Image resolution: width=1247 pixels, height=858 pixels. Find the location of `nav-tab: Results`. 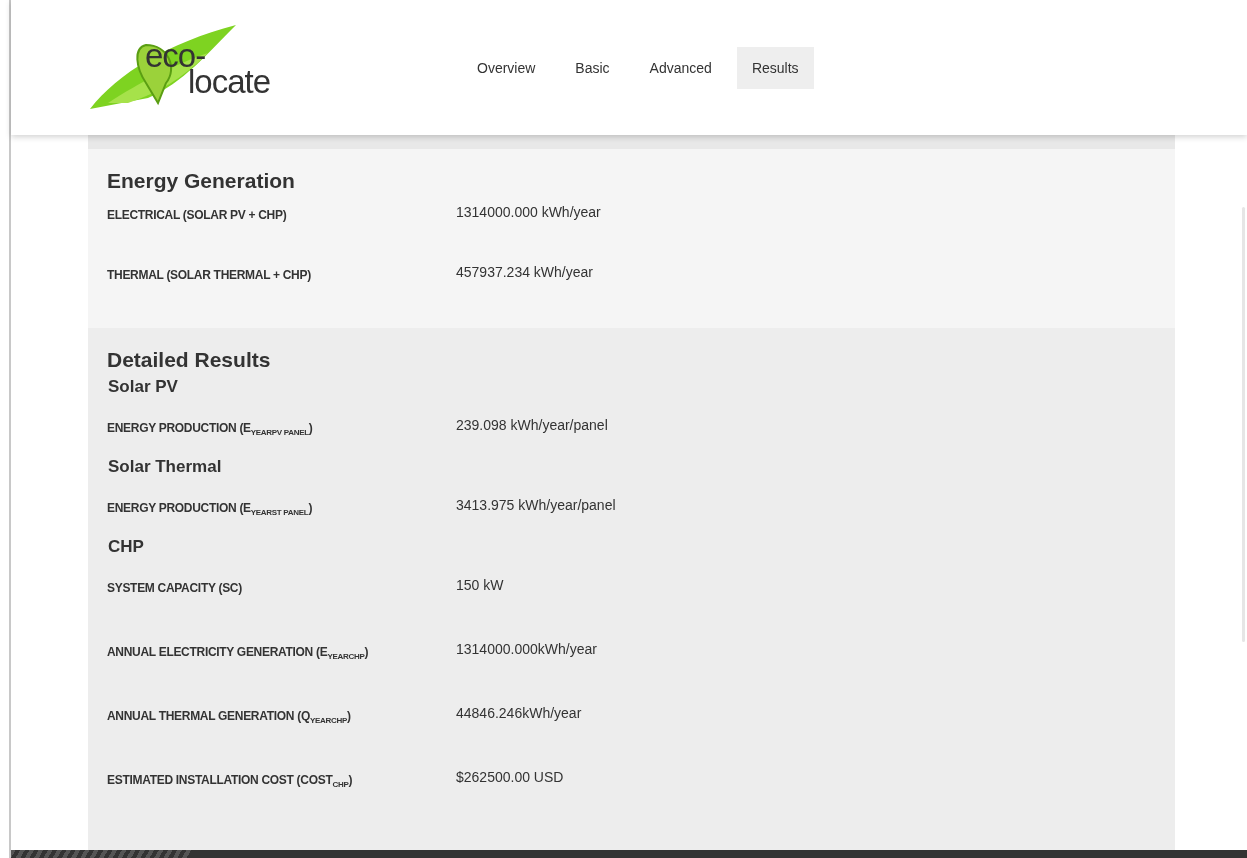

nav-tab: Results is located at coordinates (775, 67).